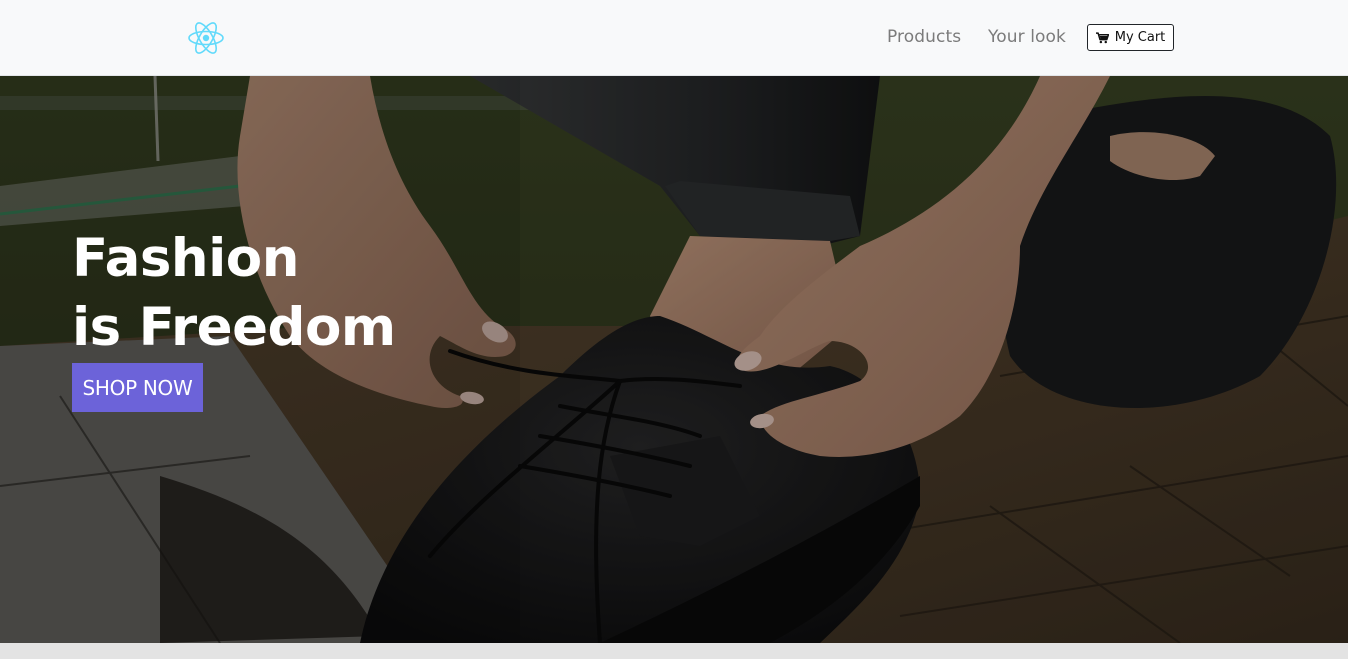 The image size is (1348, 659). I want to click on hero-heading: Fashion is Freedom, so click(234, 293).